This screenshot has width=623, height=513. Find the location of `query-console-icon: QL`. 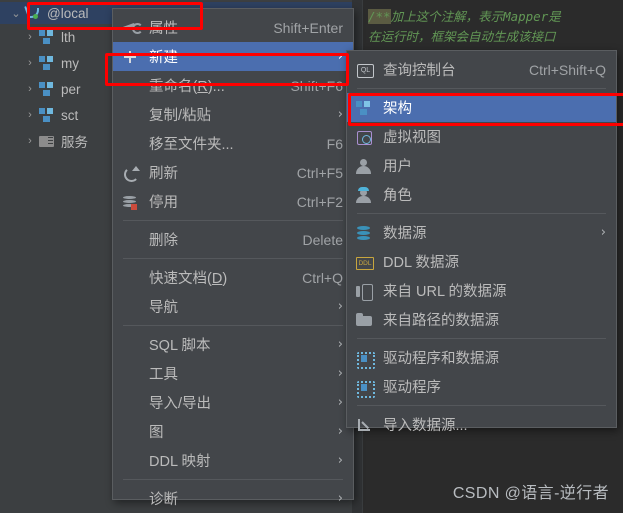

query-console-icon: QL is located at coordinates (366, 70).